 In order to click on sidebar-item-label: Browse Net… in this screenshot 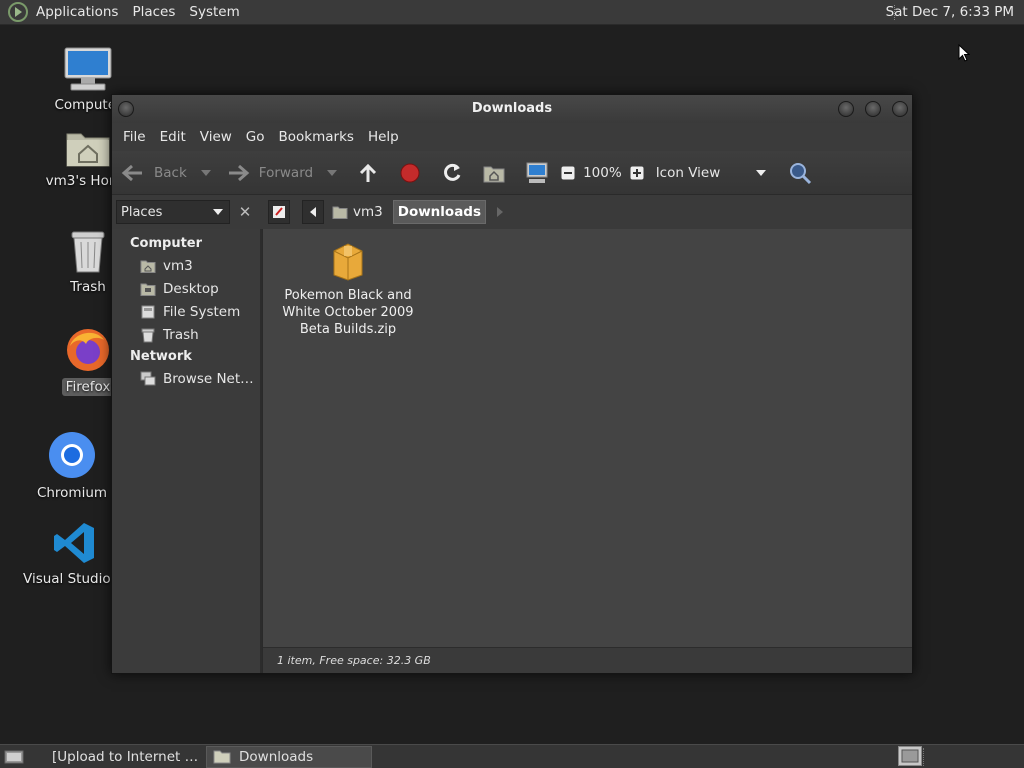, I will do `click(208, 378)`.